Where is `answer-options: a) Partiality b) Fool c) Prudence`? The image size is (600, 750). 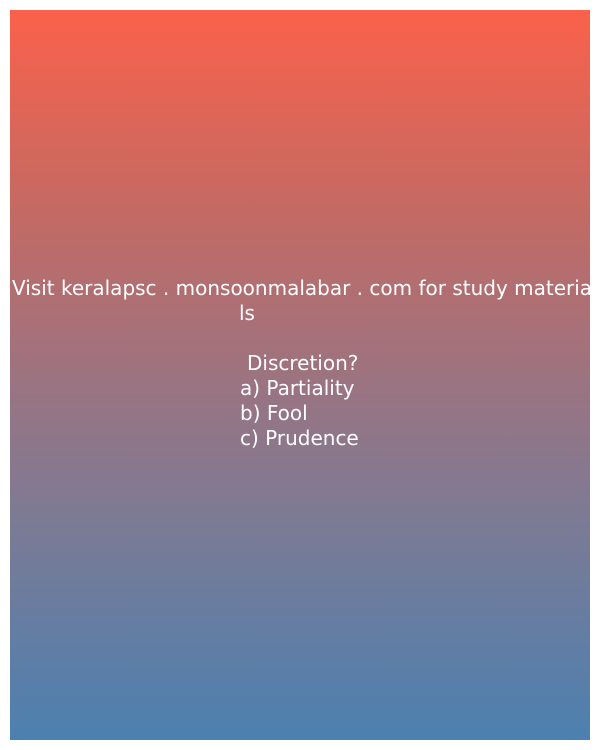 answer-options: a) Partiality b) Fool c) Prudence is located at coordinates (299, 413).